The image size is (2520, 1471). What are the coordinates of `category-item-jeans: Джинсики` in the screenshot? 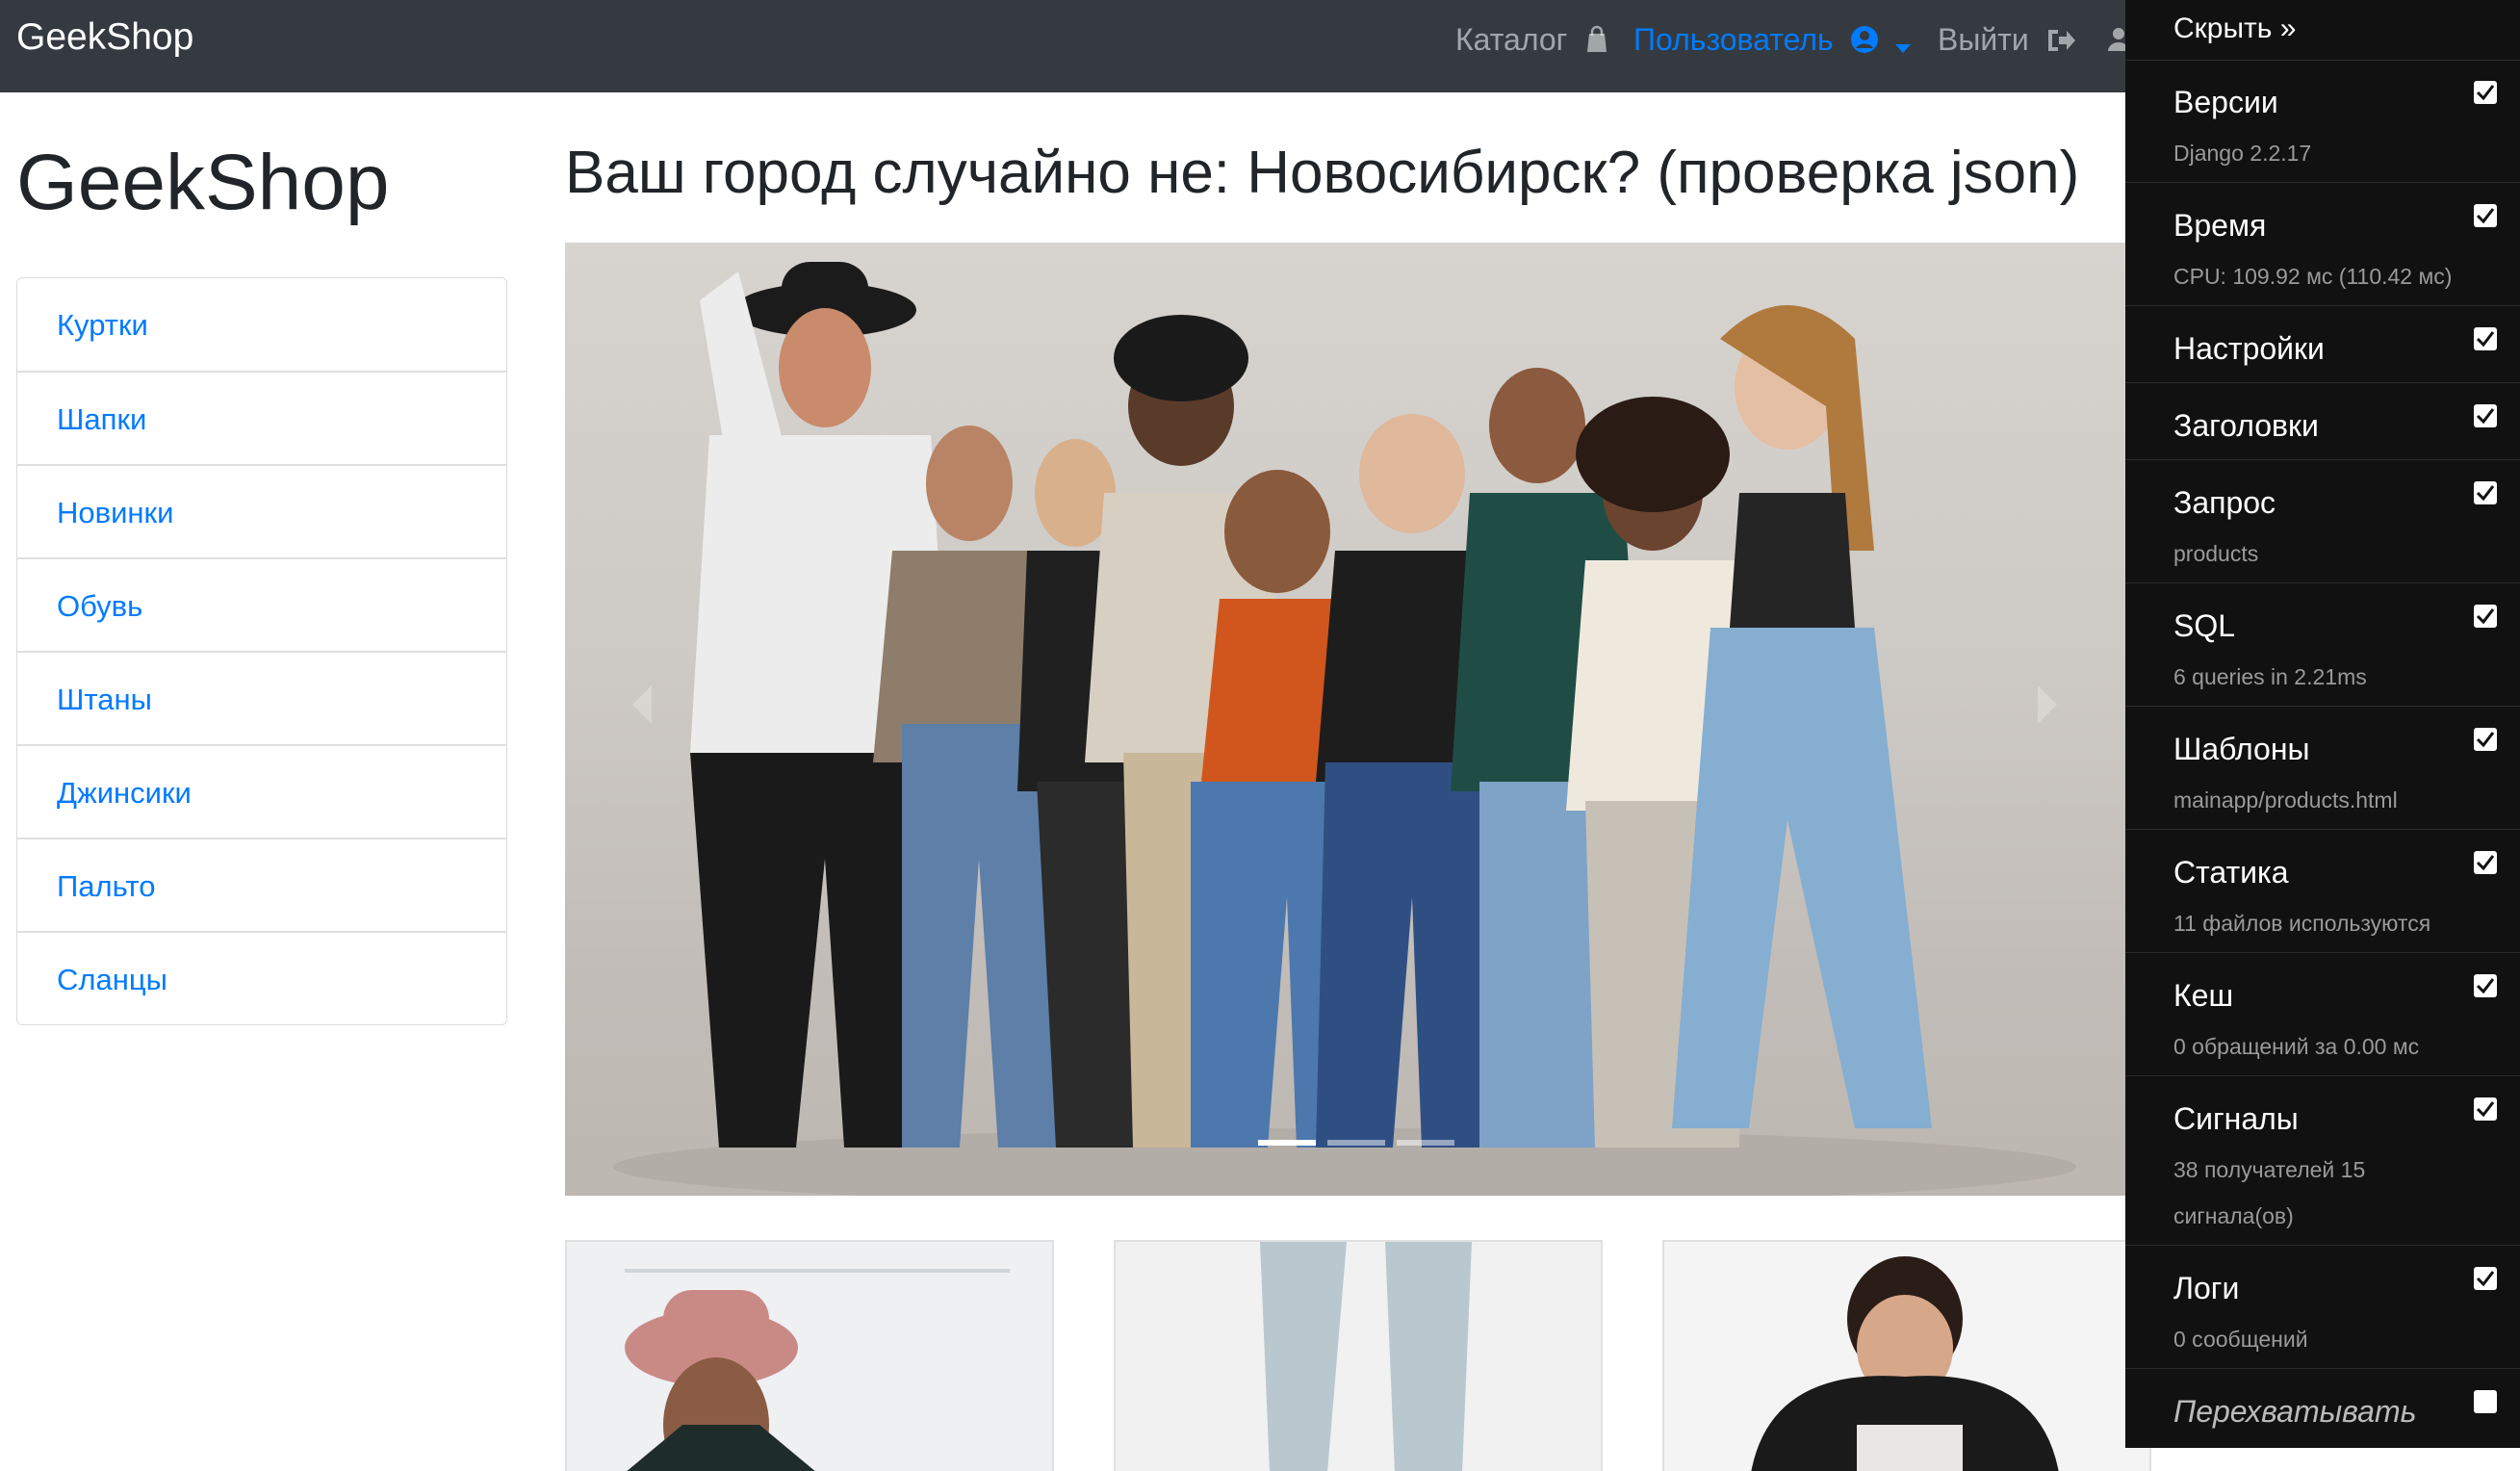 It's located at (261, 791).